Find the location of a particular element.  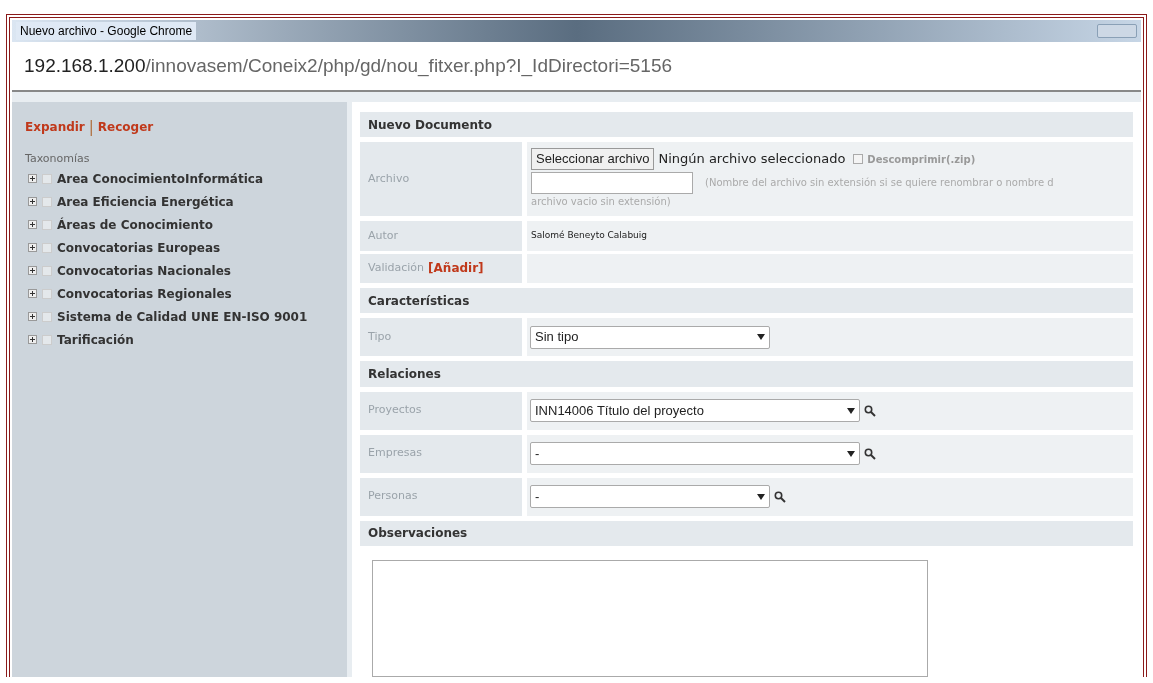

field-label: Personas is located at coordinates (393, 496).